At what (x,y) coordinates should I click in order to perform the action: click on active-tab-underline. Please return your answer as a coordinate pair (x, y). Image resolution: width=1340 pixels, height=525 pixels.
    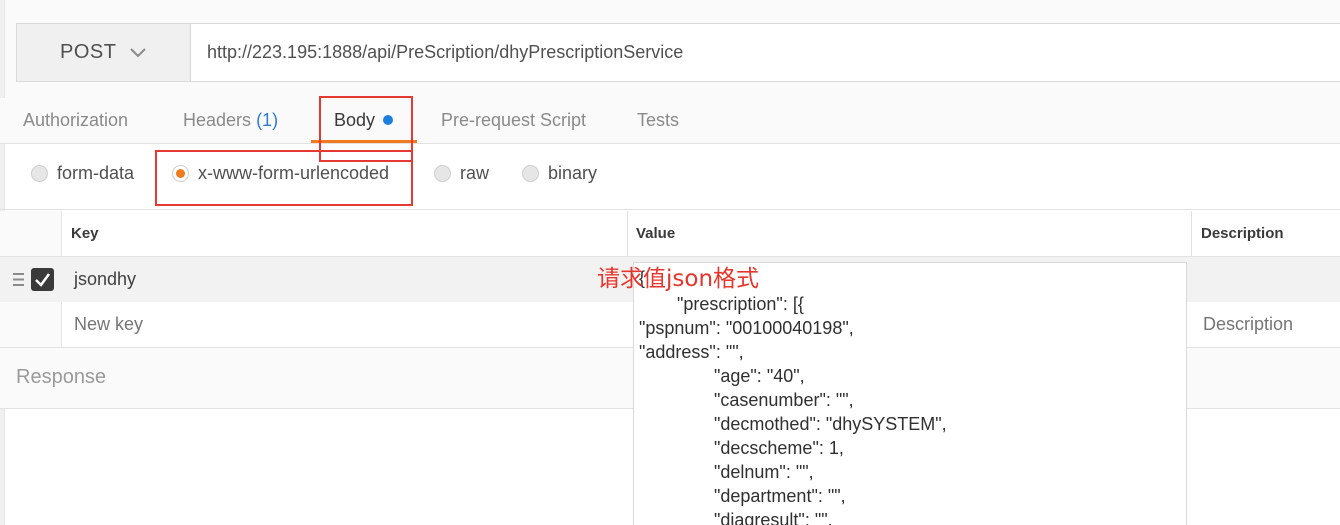
    Looking at the image, I should click on (364, 141).